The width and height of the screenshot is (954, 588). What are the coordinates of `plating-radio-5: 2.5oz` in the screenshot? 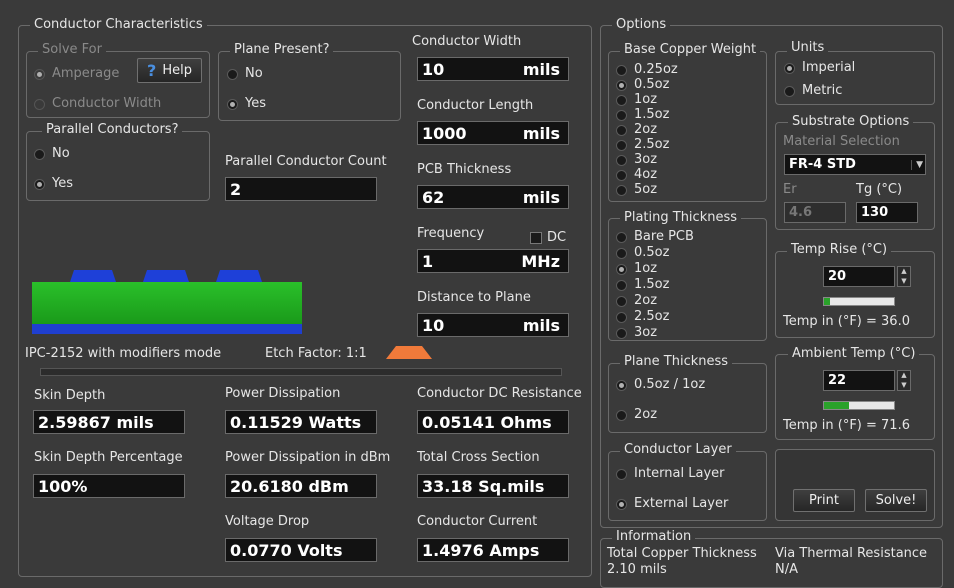 It's located at (642, 317).